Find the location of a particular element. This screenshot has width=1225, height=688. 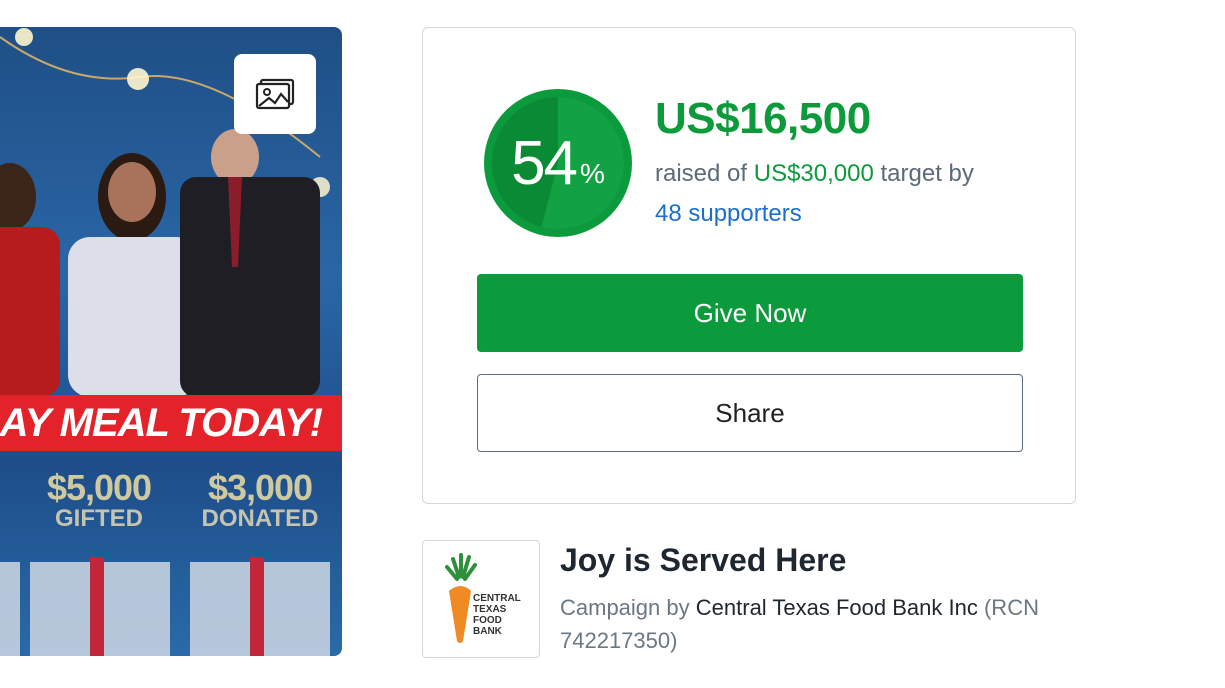

hero-stat-label: D is located at coordinates (5, 517).